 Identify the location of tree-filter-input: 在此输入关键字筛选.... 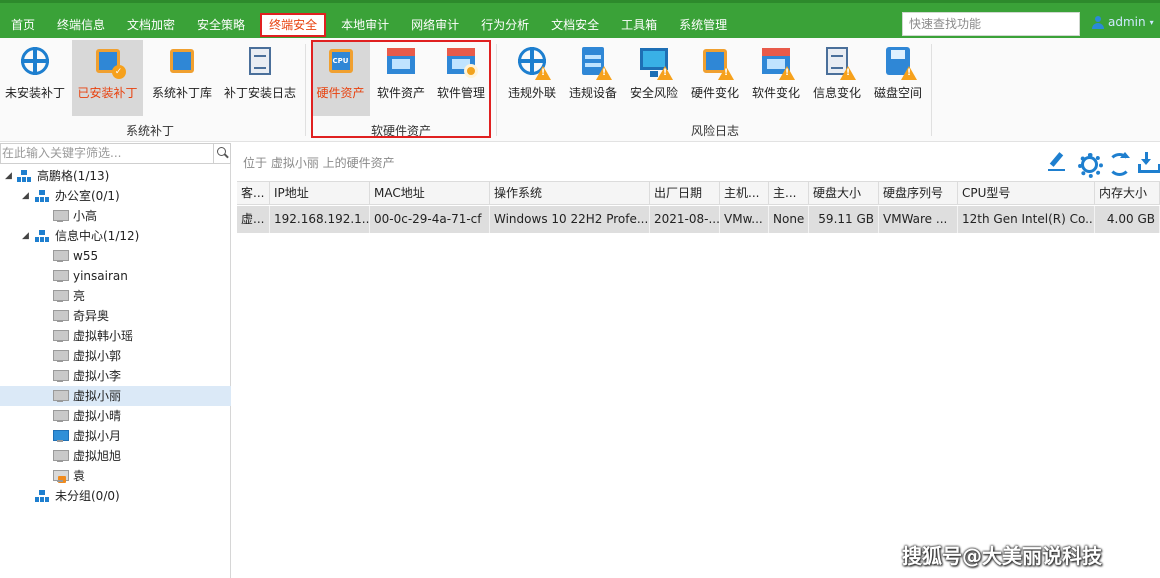
(115, 153).